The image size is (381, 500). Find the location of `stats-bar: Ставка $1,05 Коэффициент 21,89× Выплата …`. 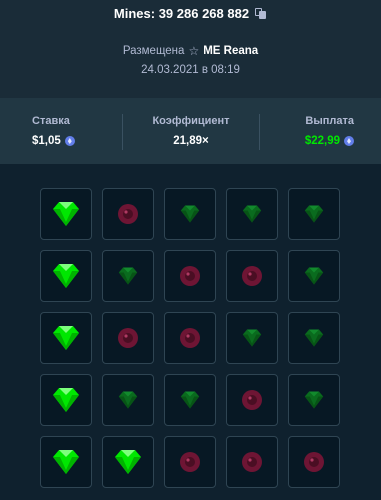

stats-bar: Ставка $1,05 Коэффициент 21,89× Выплата … is located at coordinates (190, 131).